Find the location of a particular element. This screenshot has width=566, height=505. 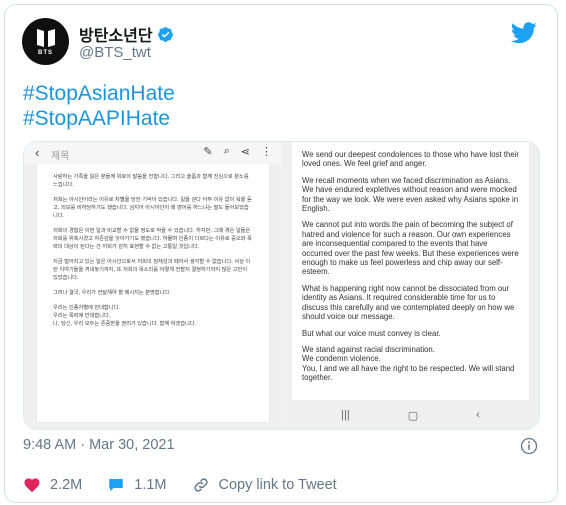

home-icon: ▢ is located at coordinates (413, 415).